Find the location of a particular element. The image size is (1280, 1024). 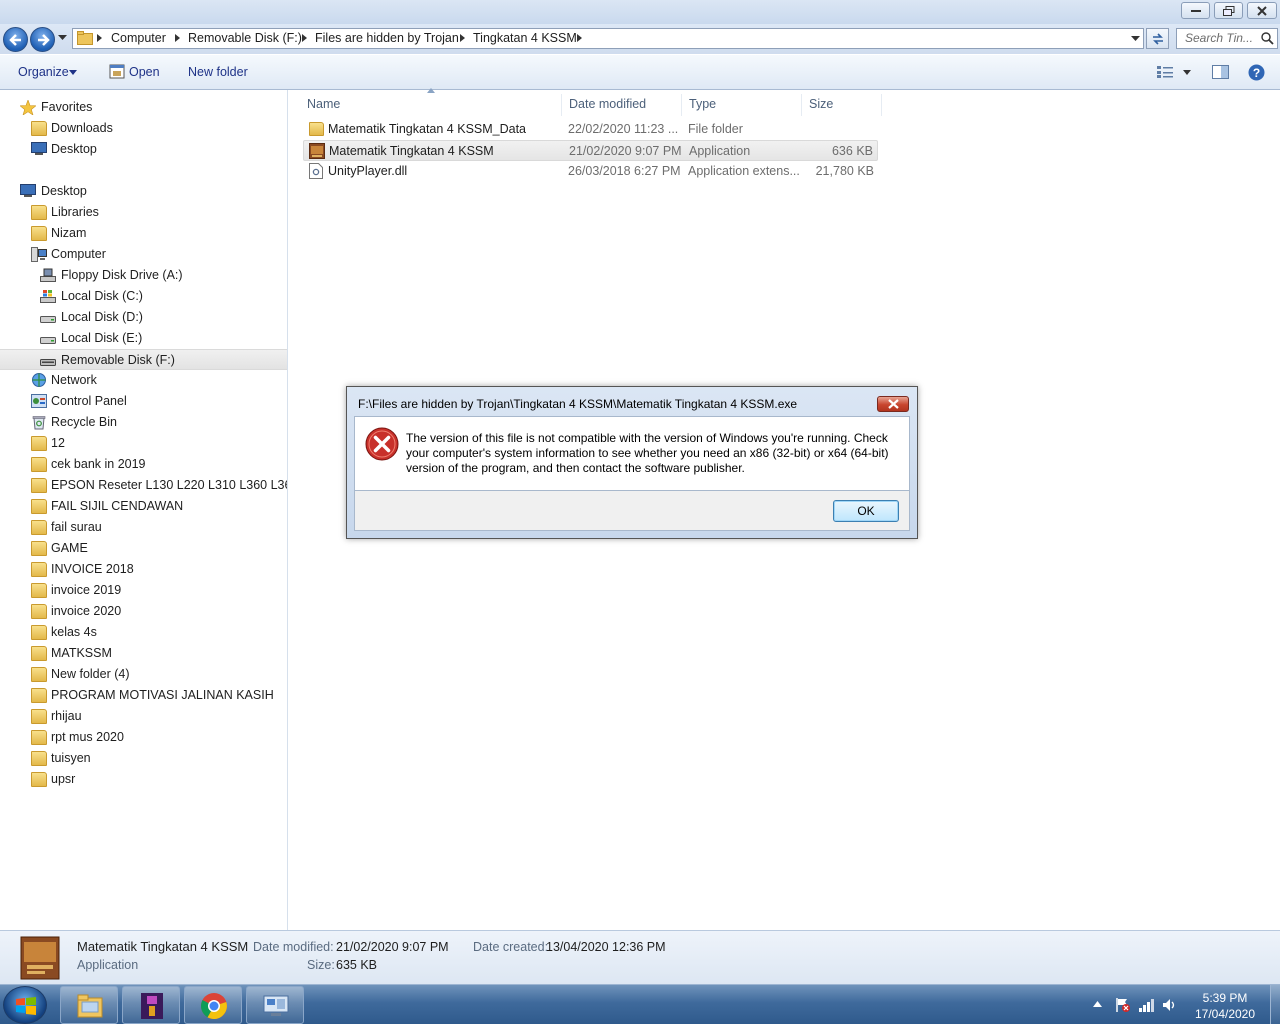

new-folder-button: New folder is located at coordinates (218, 72).